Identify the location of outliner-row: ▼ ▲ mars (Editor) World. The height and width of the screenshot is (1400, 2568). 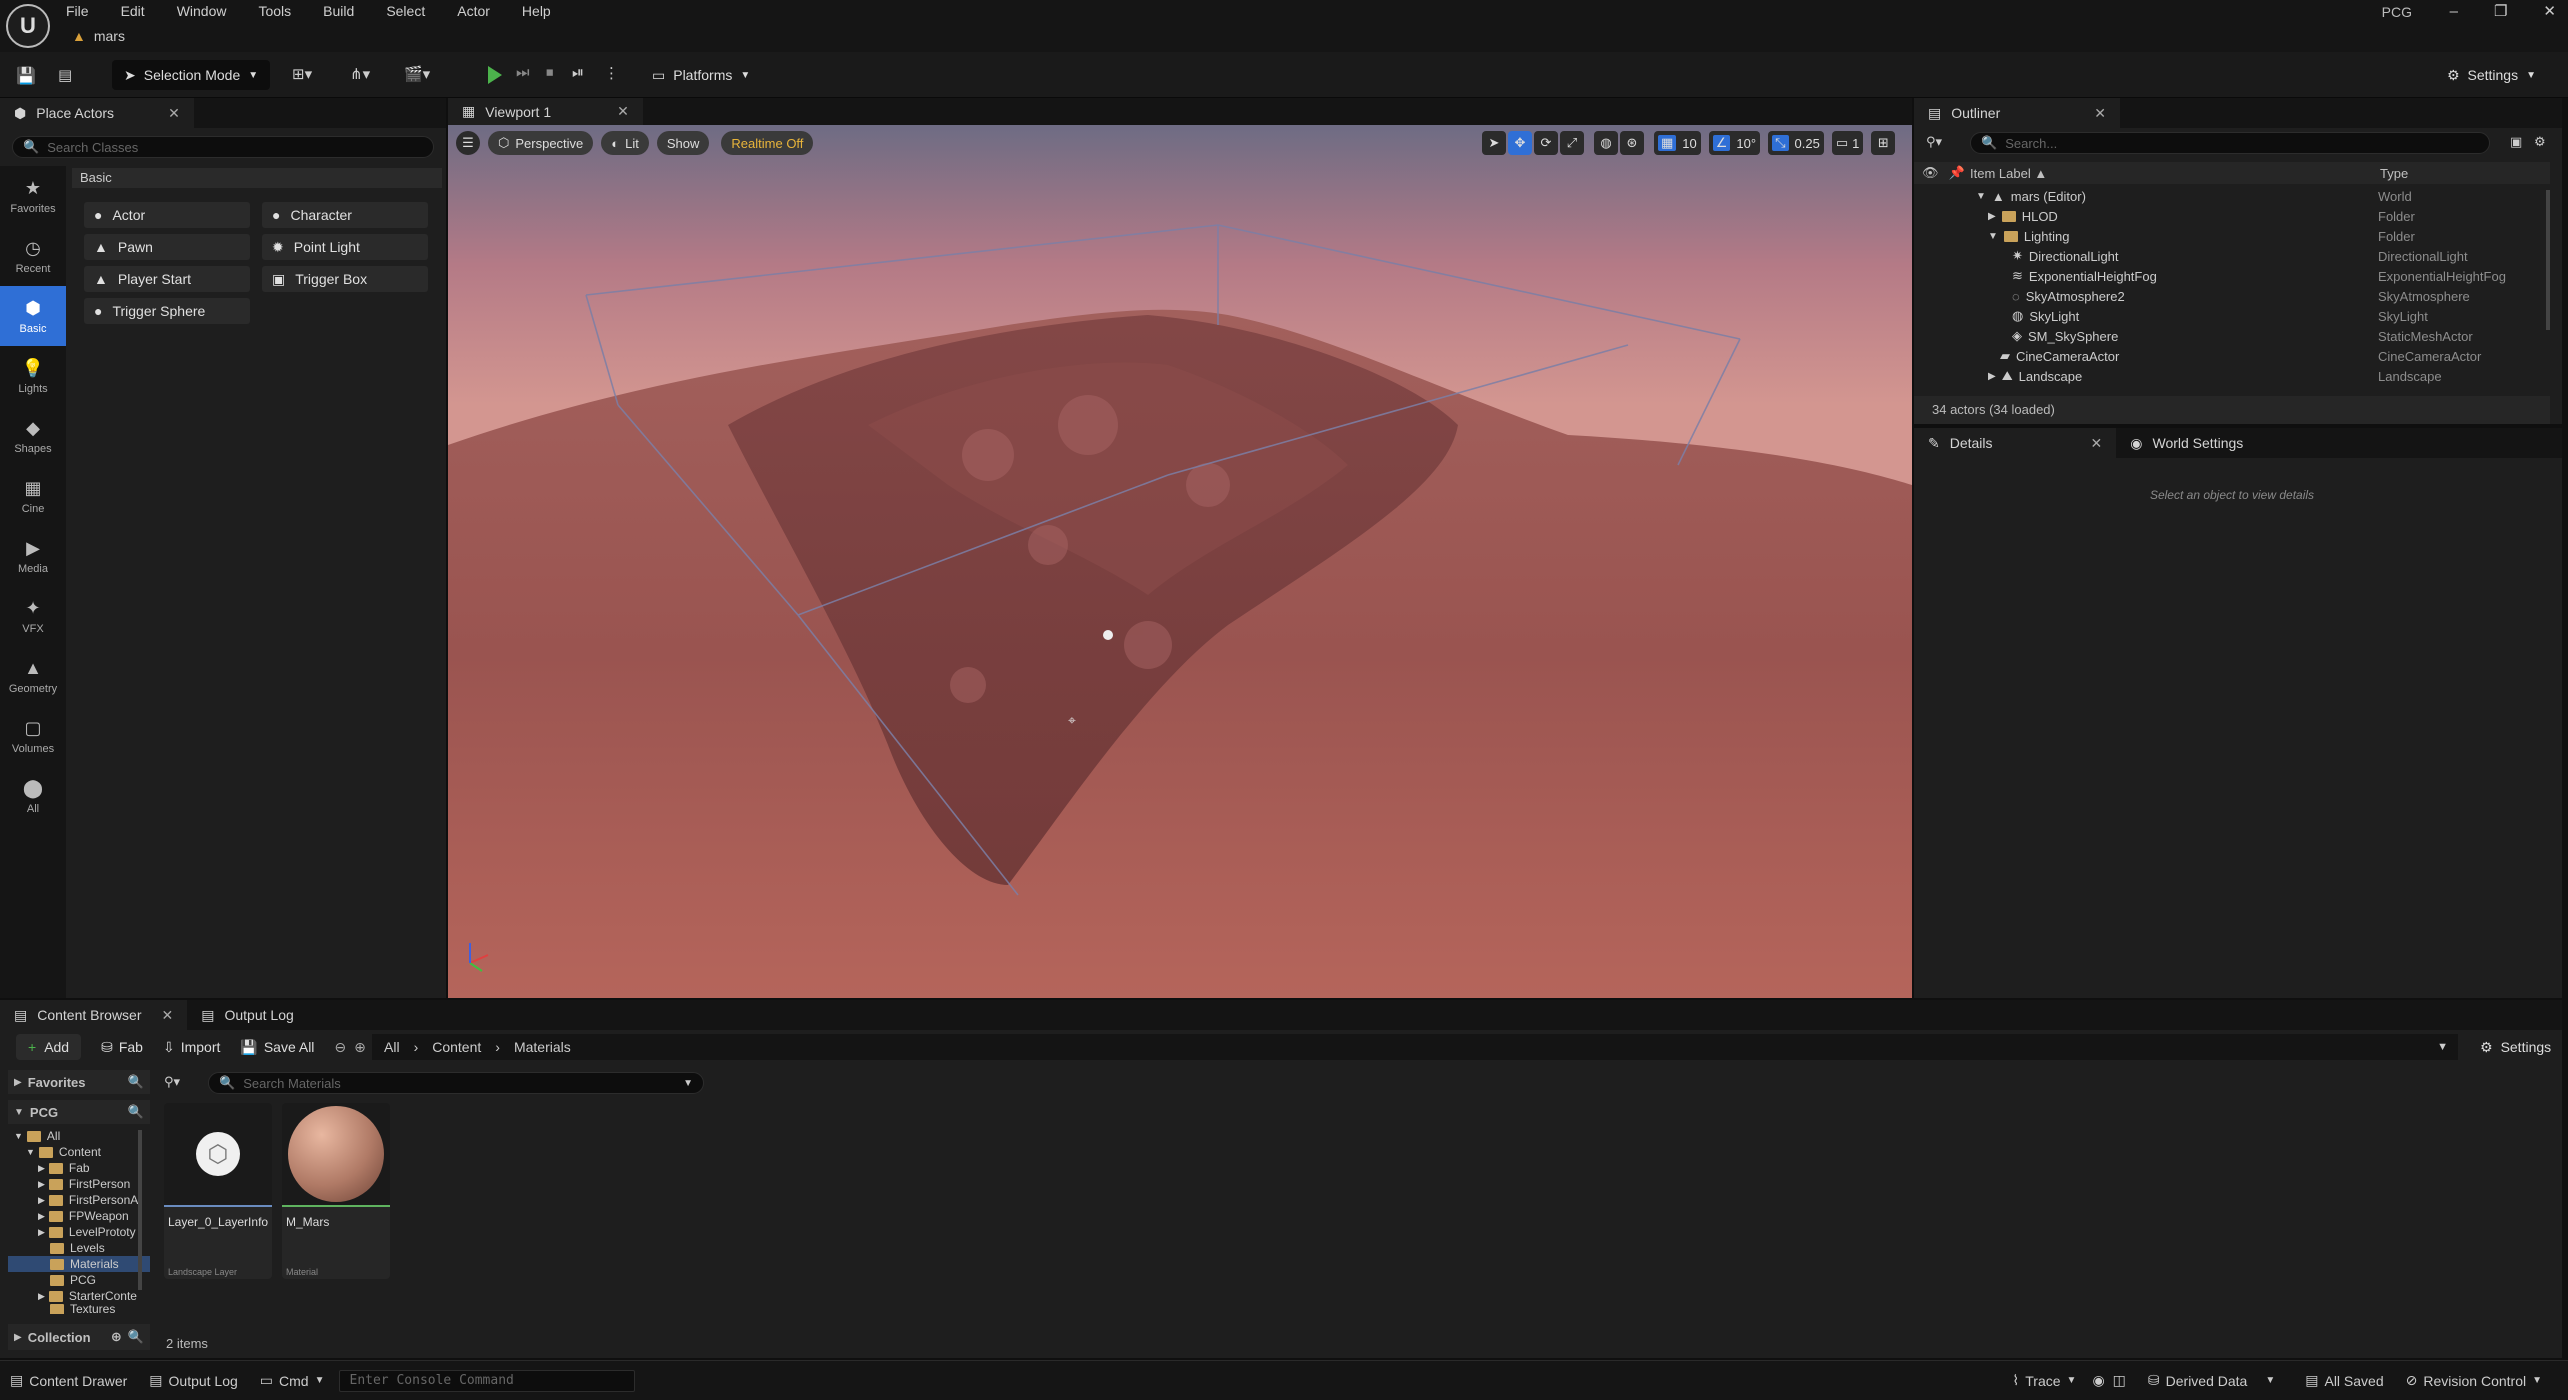
(2232, 196).